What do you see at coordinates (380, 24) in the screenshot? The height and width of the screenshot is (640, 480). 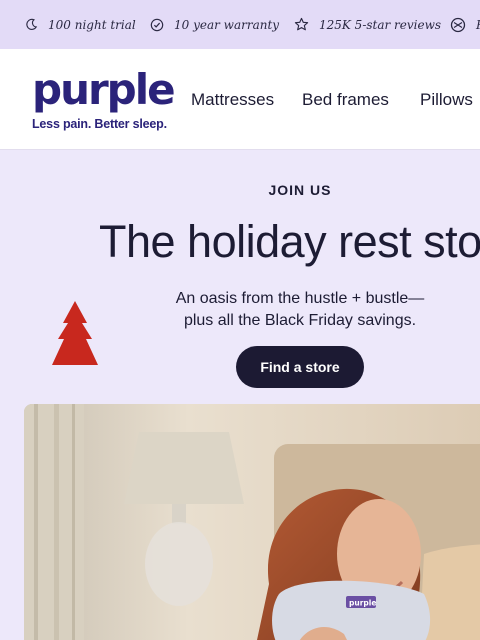 I see `promo-label: 125K 5-star reviews` at bounding box center [380, 24].